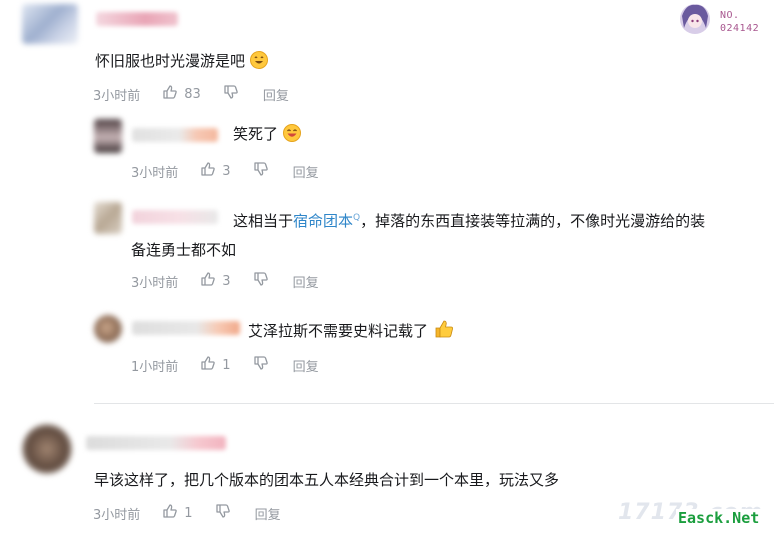 The image size is (774, 534). I want to click on link-raid-instance: 宿命团本Q, so click(326, 221).